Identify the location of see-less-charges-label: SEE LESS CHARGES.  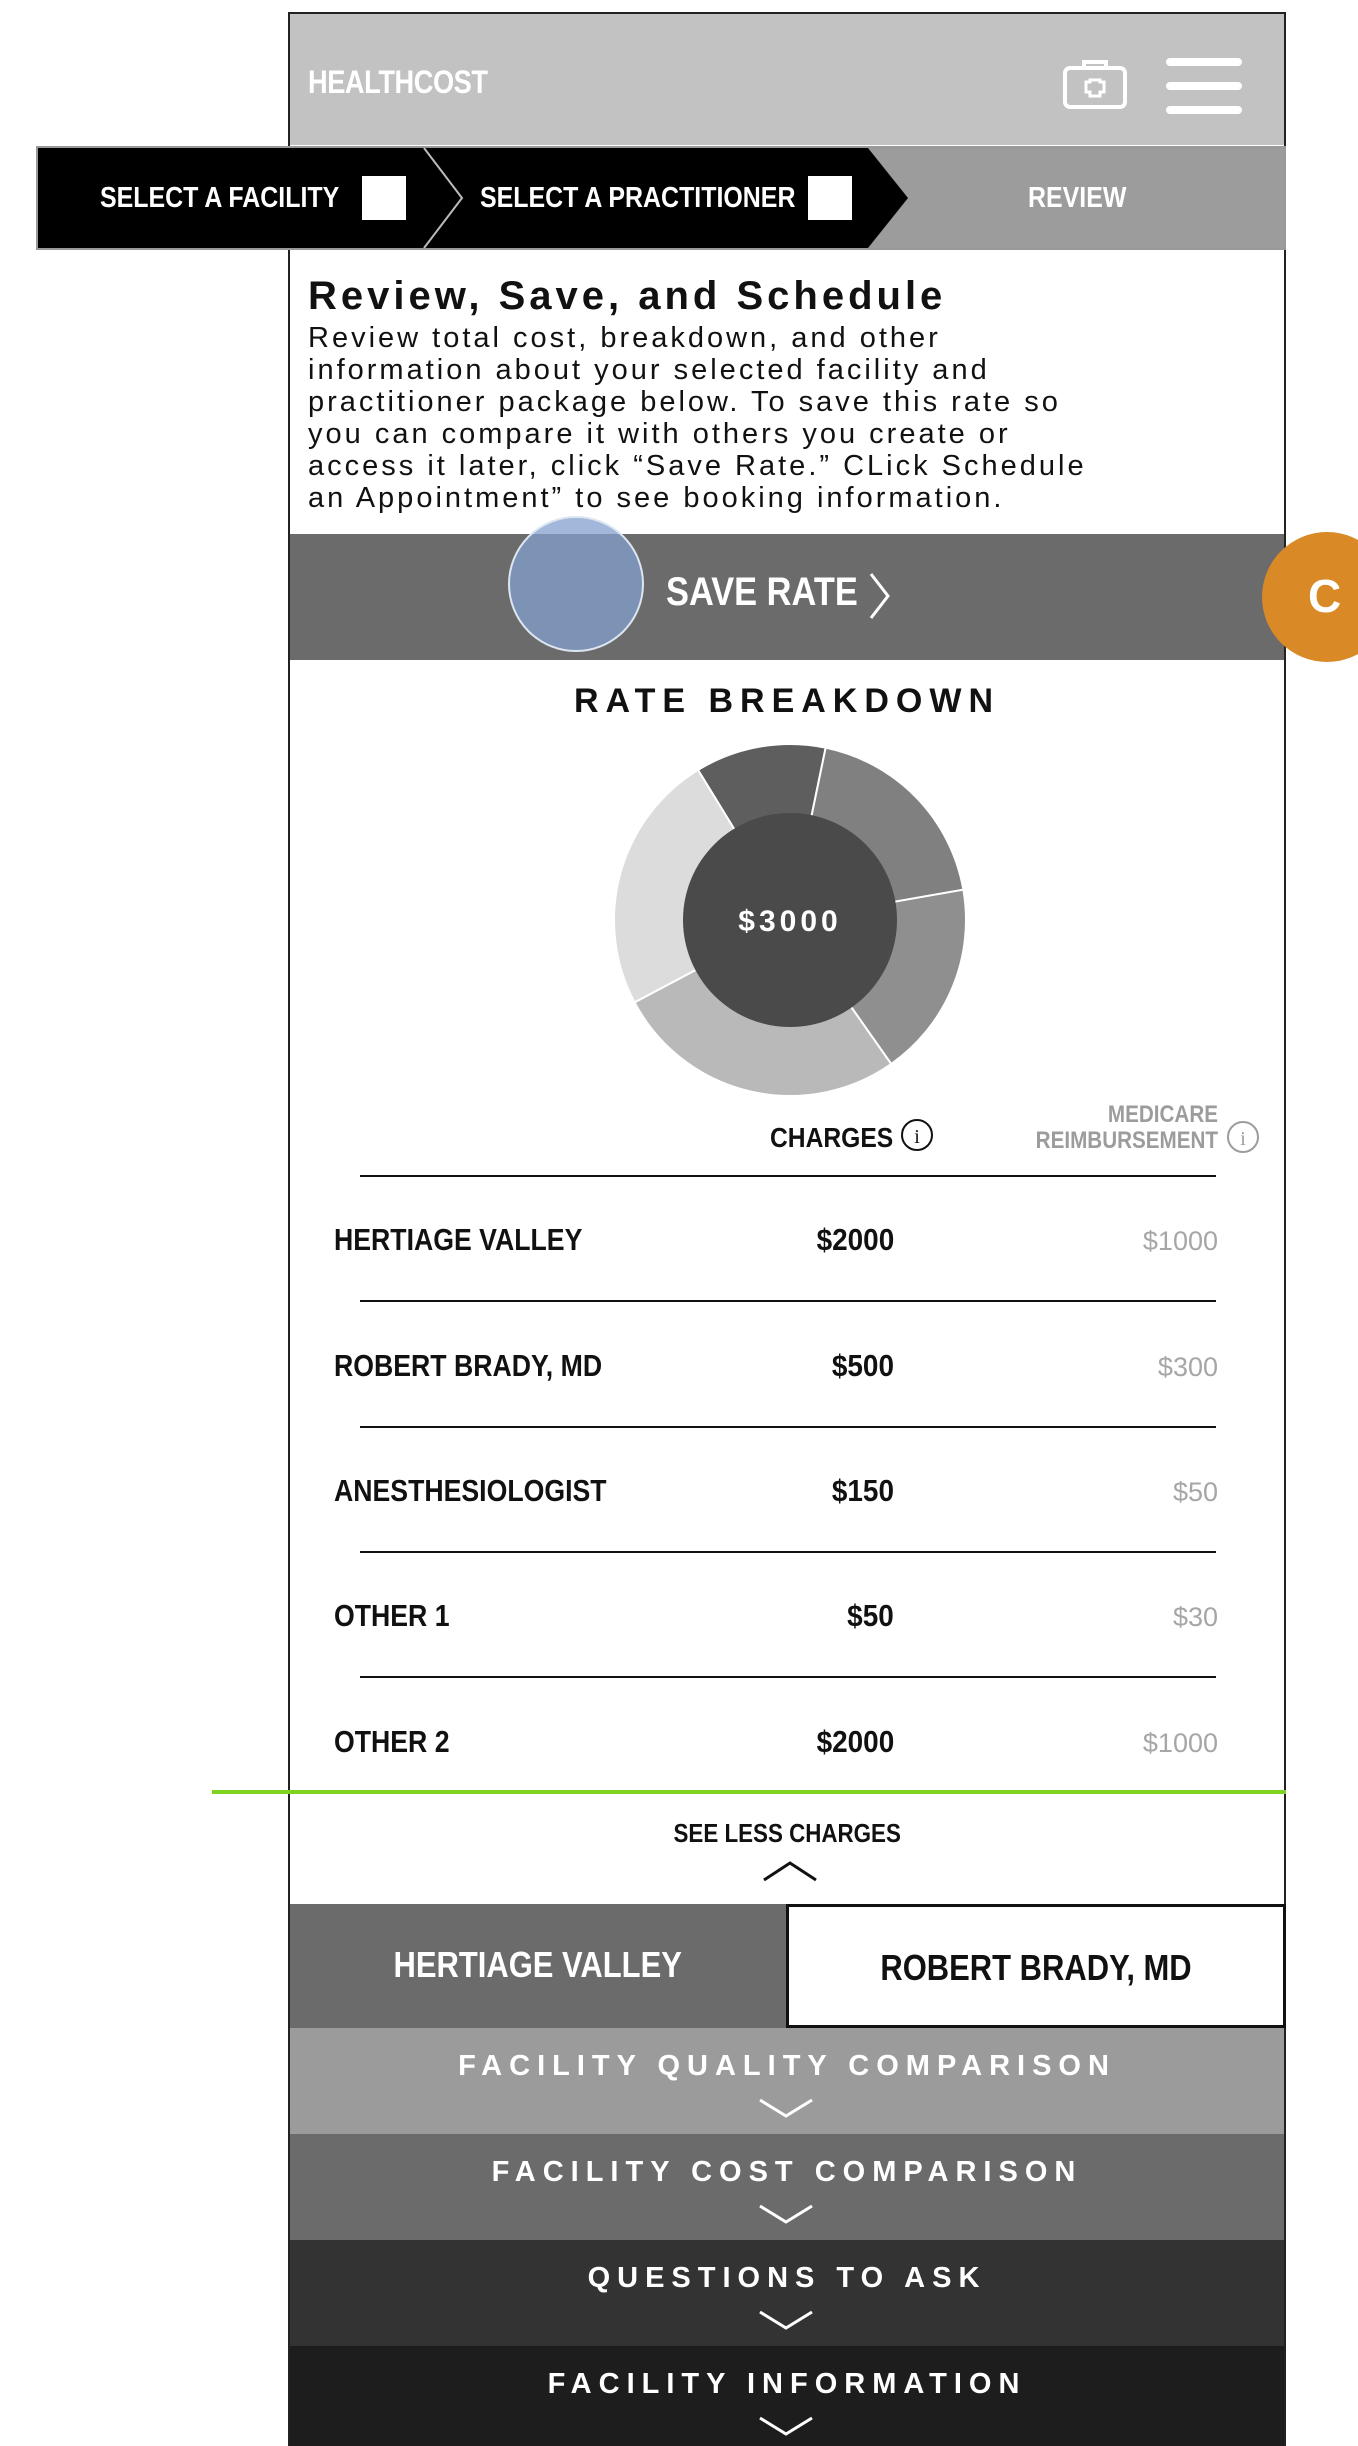
(787, 1833).